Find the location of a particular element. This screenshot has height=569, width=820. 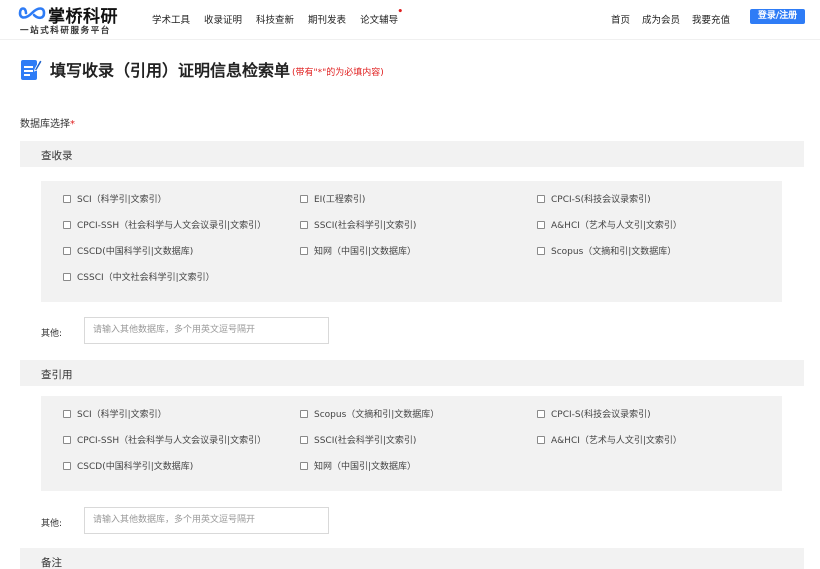

collection-other-input: 请输入其他数据库，多个用英文逗号隔开 is located at coordinates (206, 330).